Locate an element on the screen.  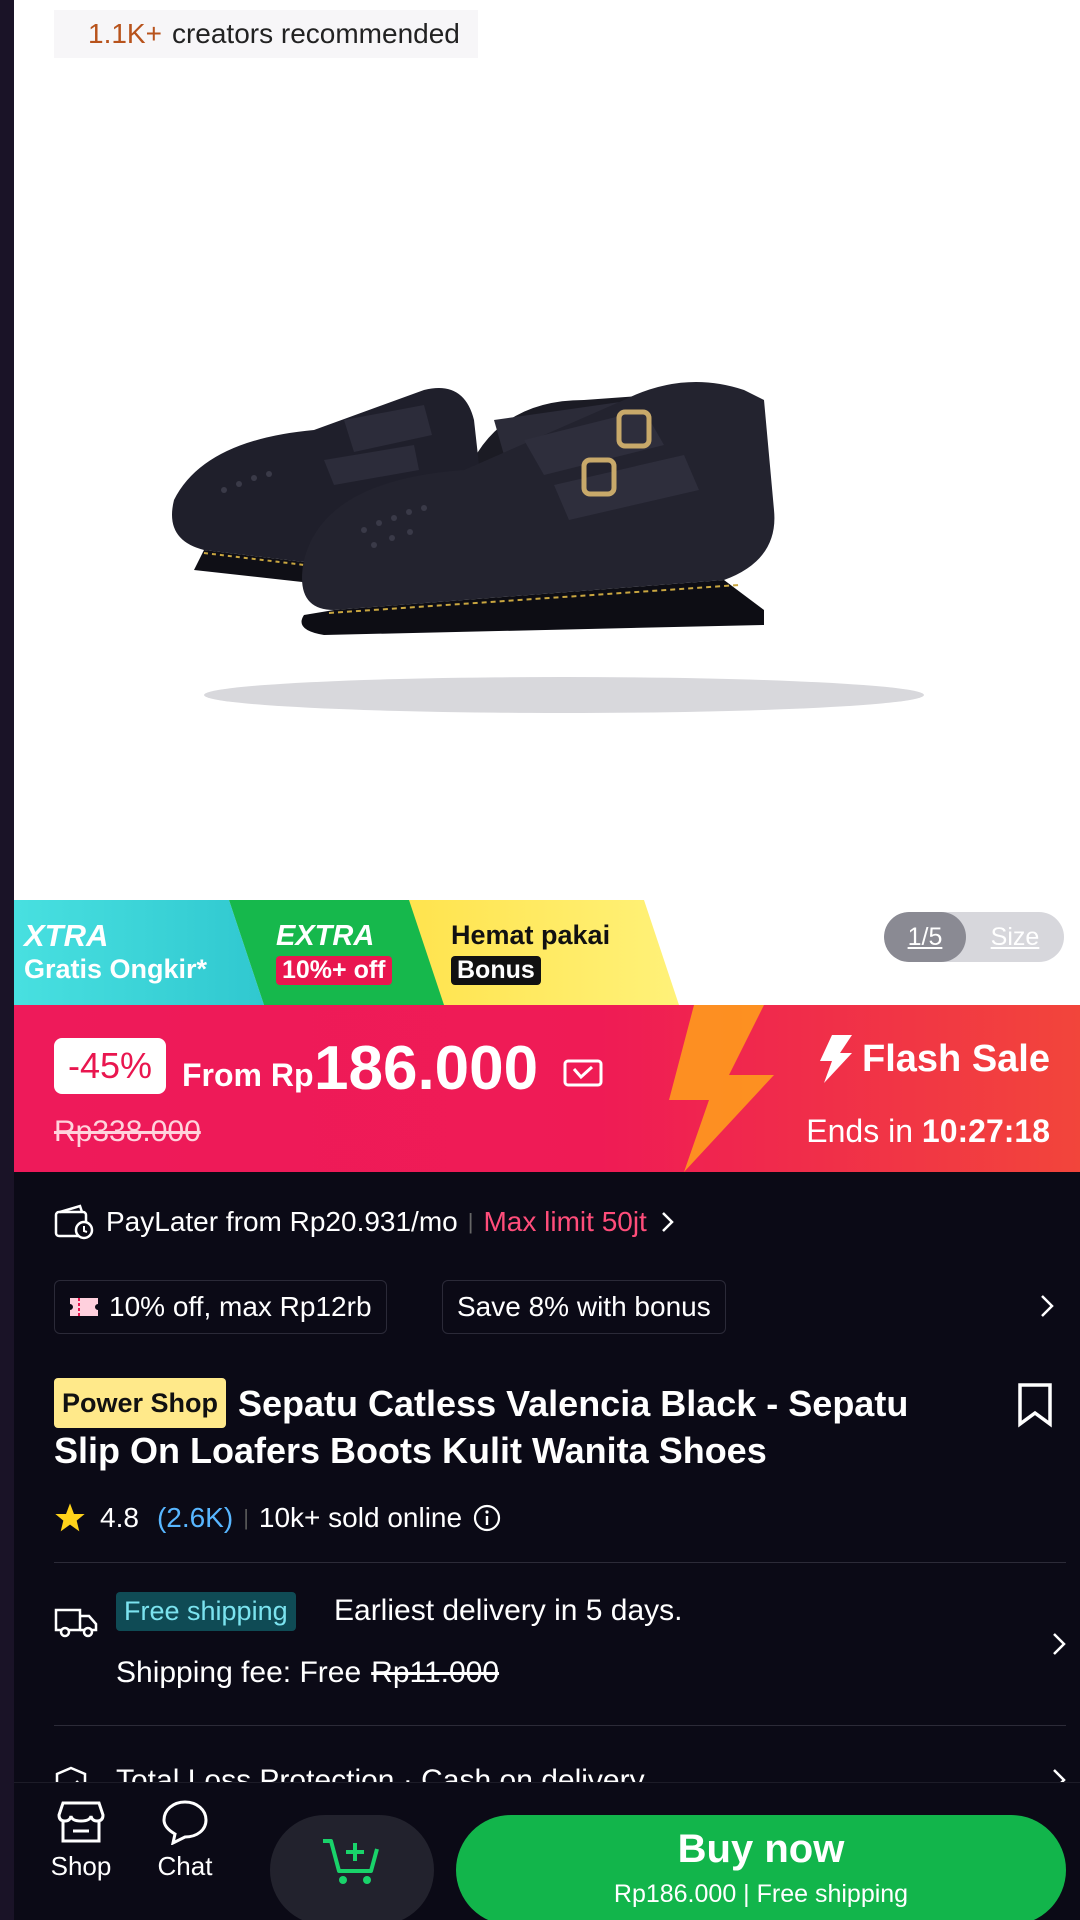
creators-text: creators recommended is located at coordinates (315, 33).